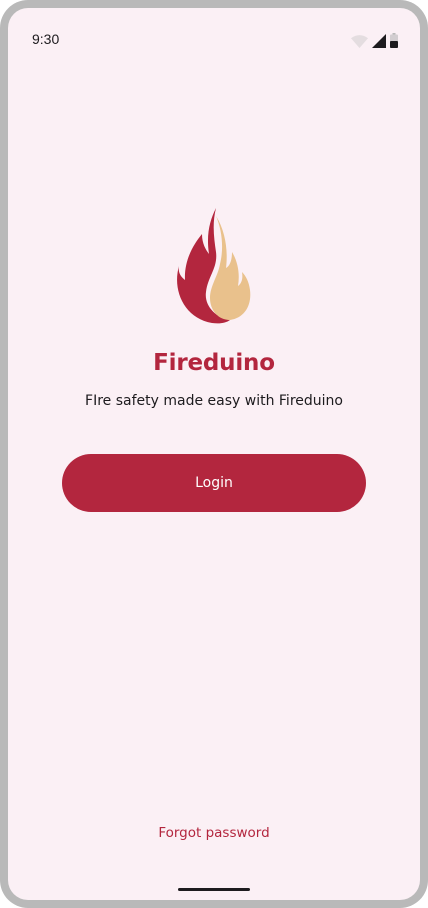 This screenshot has height=908, width=428. I want to click on forgot-password-link: Forgot password, so click(214, 833).